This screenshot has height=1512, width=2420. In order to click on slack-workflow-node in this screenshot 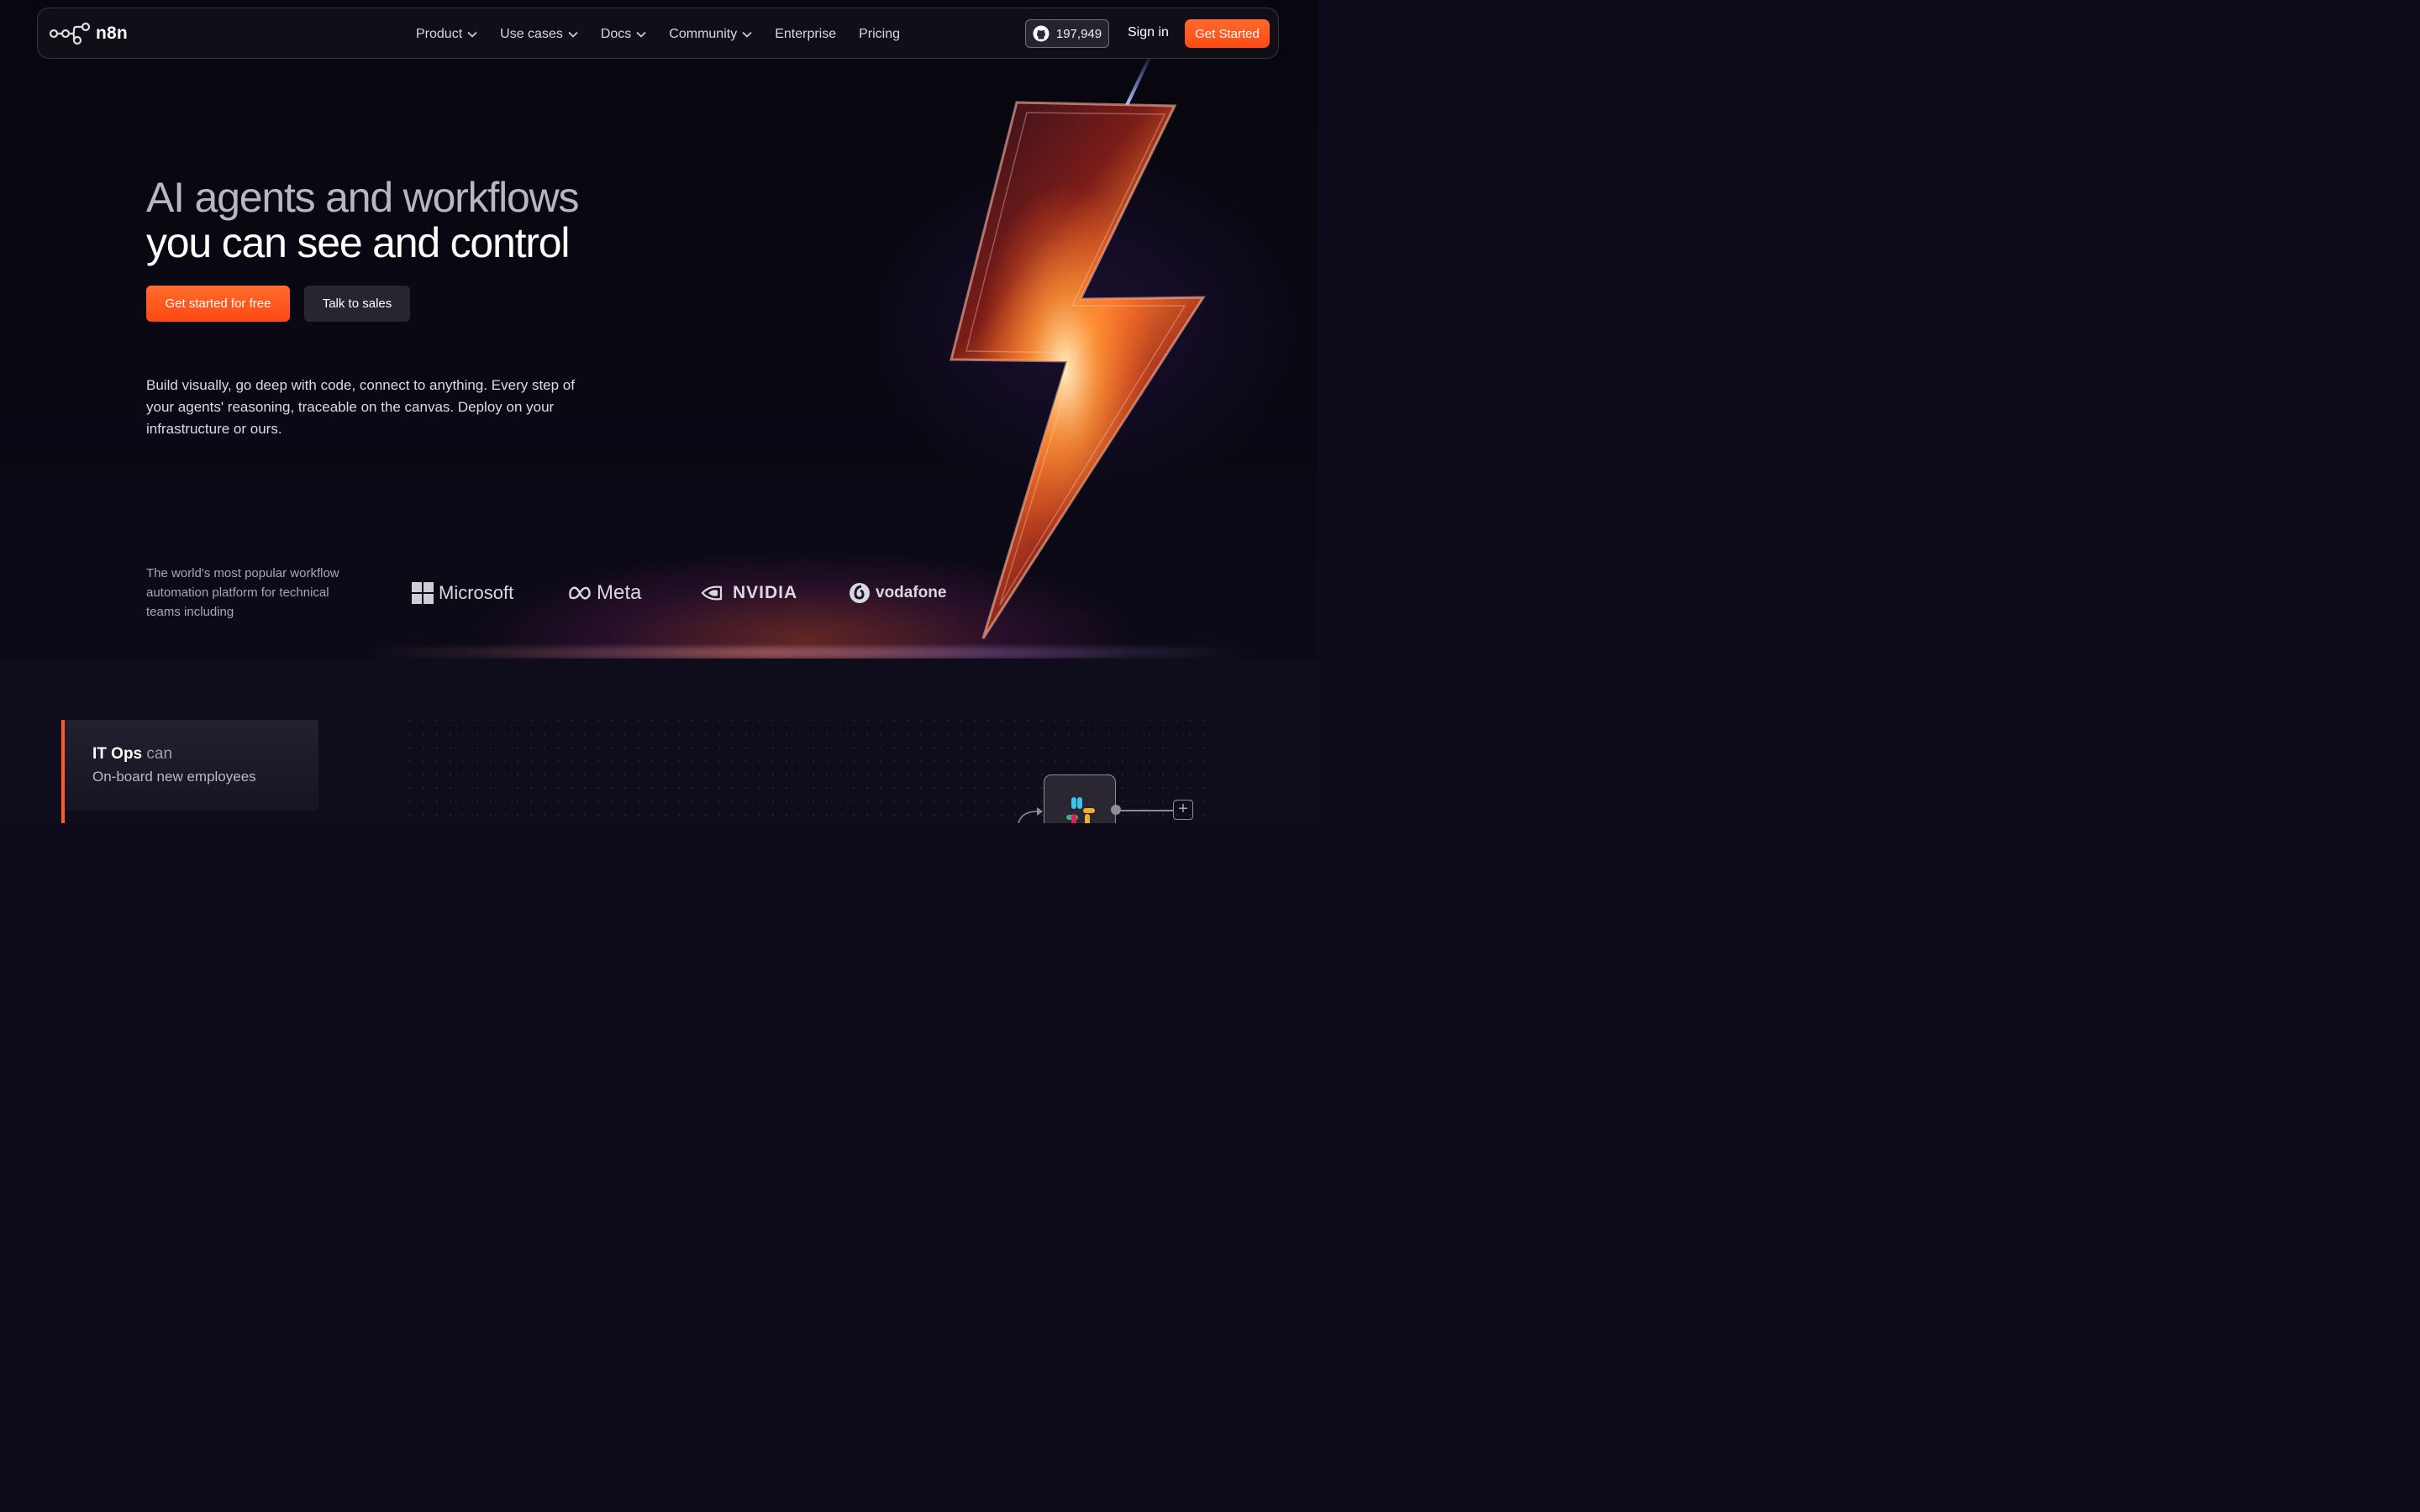, I will do `click(1080, 798)`.